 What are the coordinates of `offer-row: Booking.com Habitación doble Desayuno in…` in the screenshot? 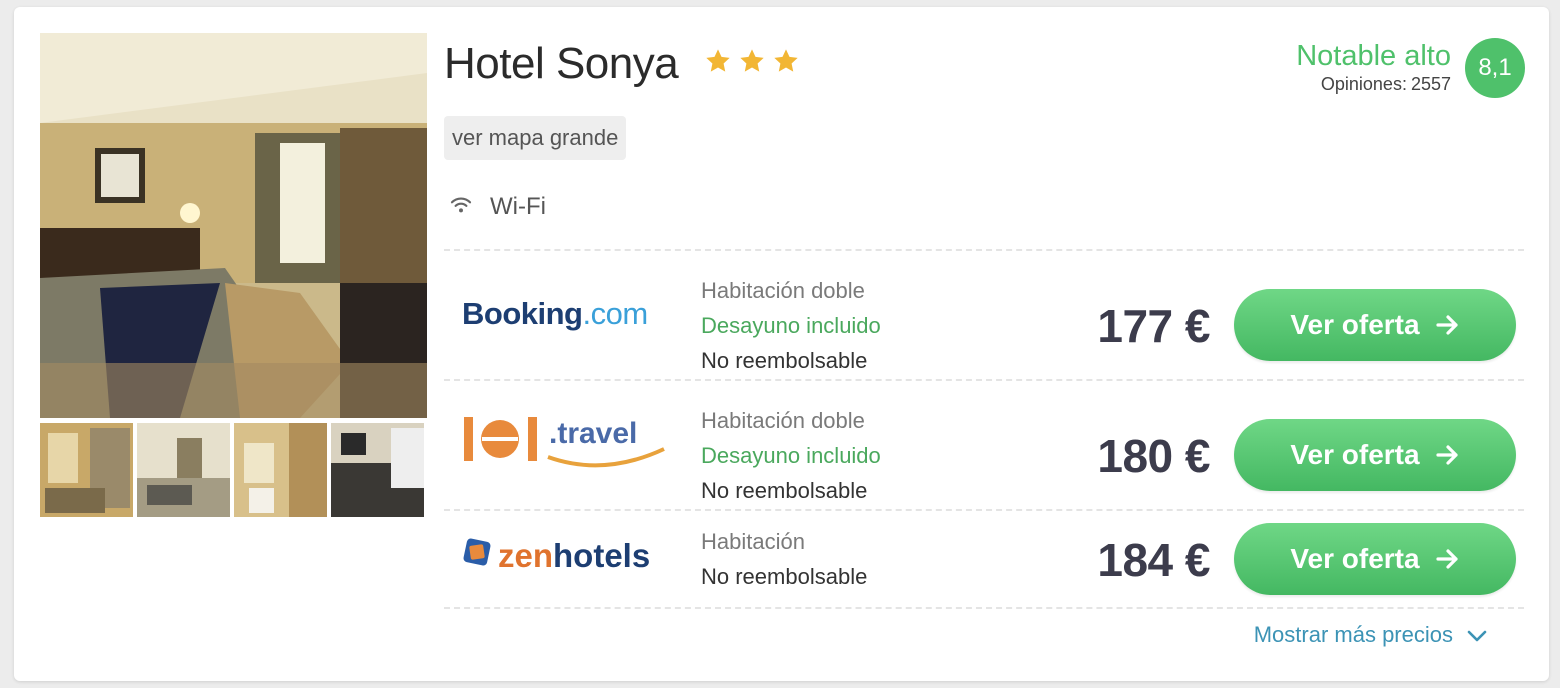 It's located at (984, 315).